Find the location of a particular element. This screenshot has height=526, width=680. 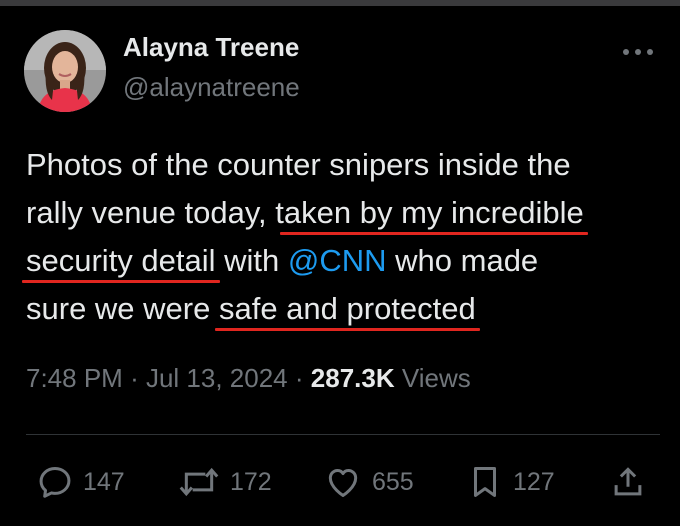

tweet-meta: 7:48 PM · Jul 13, 2024 · 287.3K Views is located at coordinates (248, 378).